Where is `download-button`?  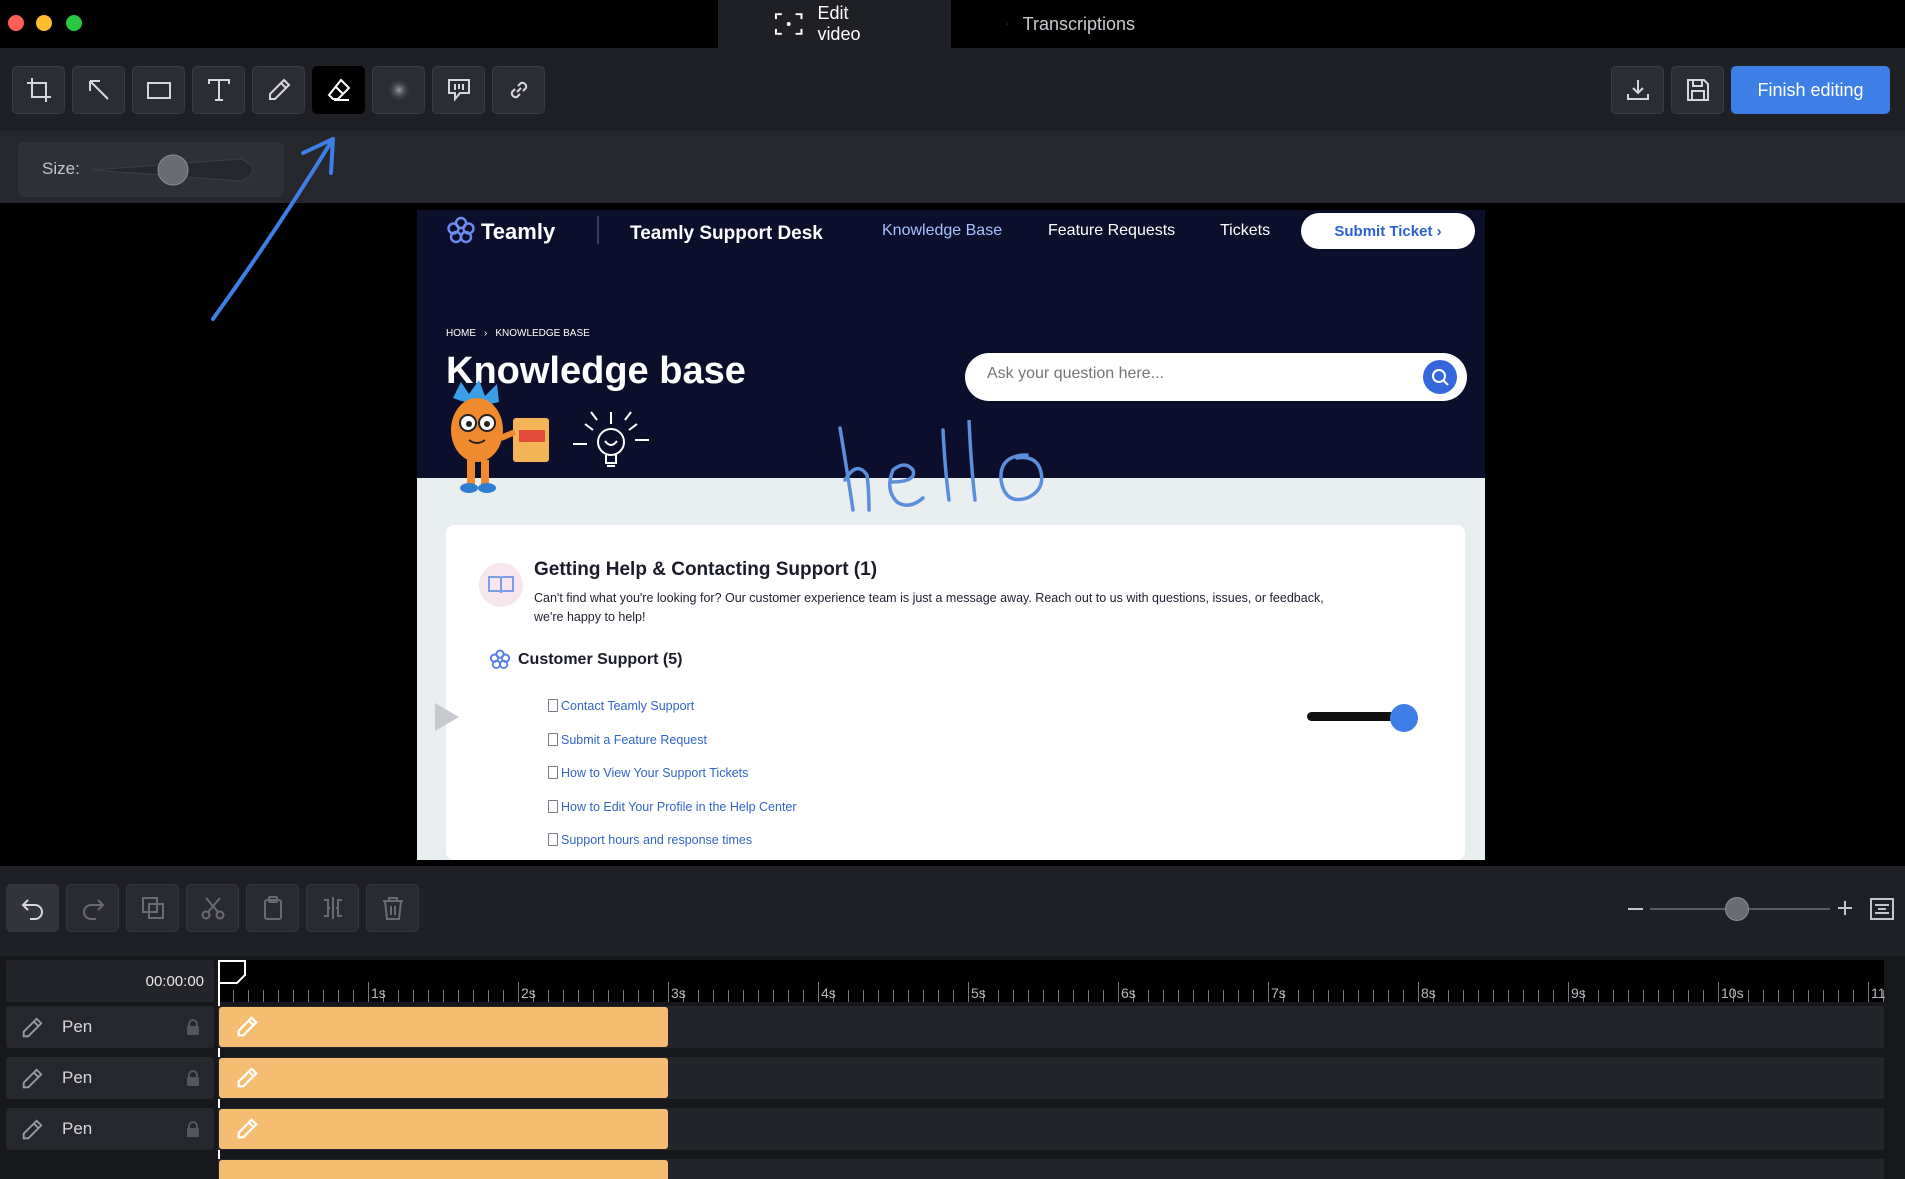
download-button is located at coordinates (1637, 90).